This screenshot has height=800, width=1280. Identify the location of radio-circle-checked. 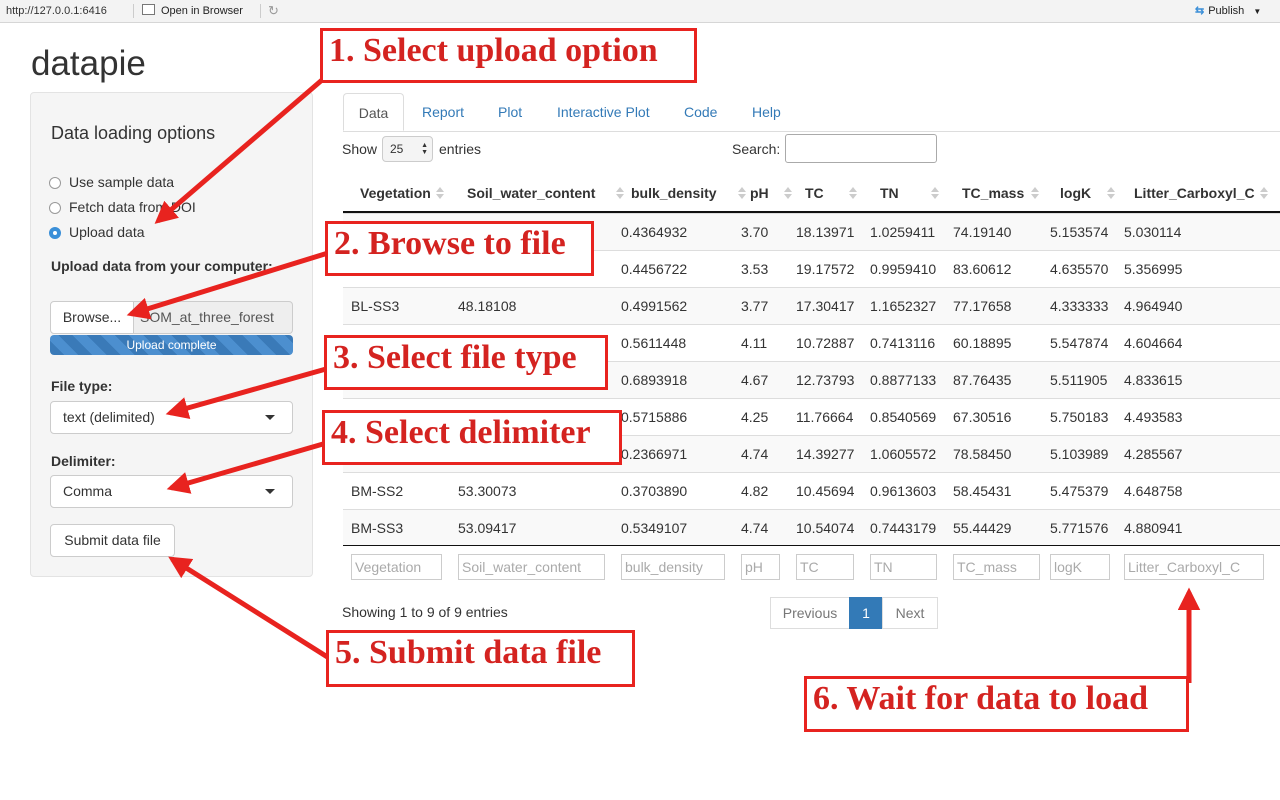
(55, 233).